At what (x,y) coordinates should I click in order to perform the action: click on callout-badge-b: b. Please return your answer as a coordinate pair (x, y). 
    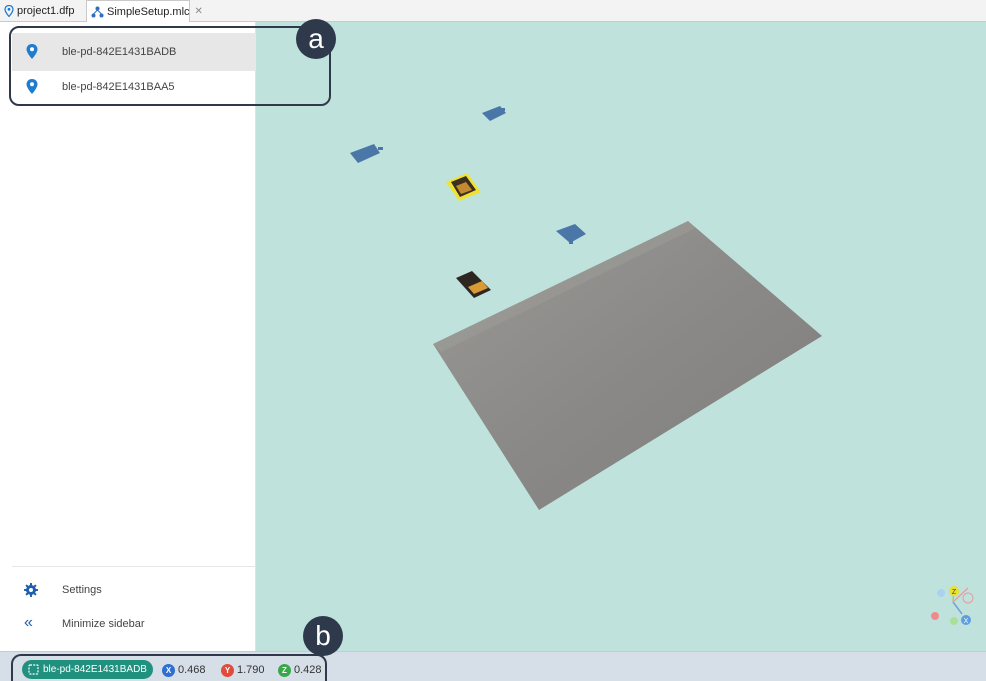
    Looking at the image, I should click on (323, 636).